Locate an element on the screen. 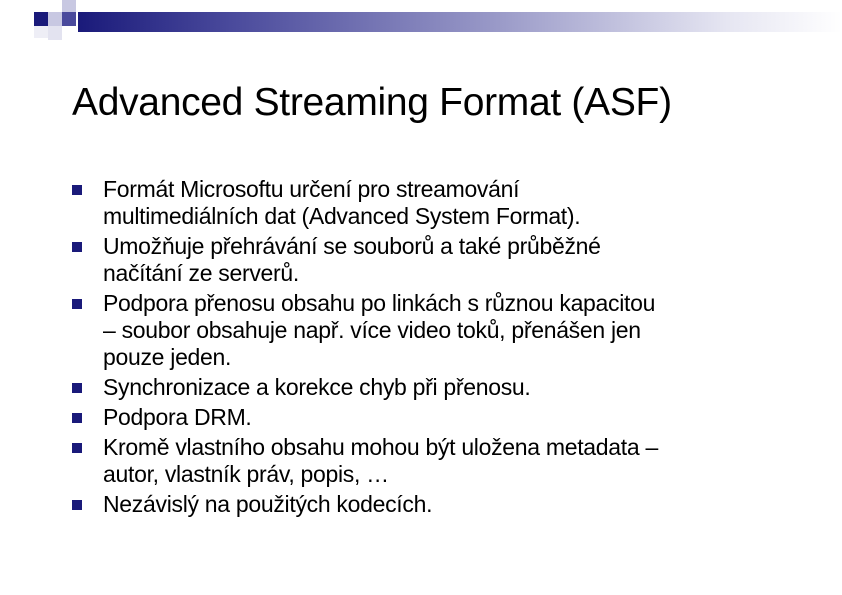  bullet-item: Nezávislý na použitých kodecích. is located at coordinates (432, 504).